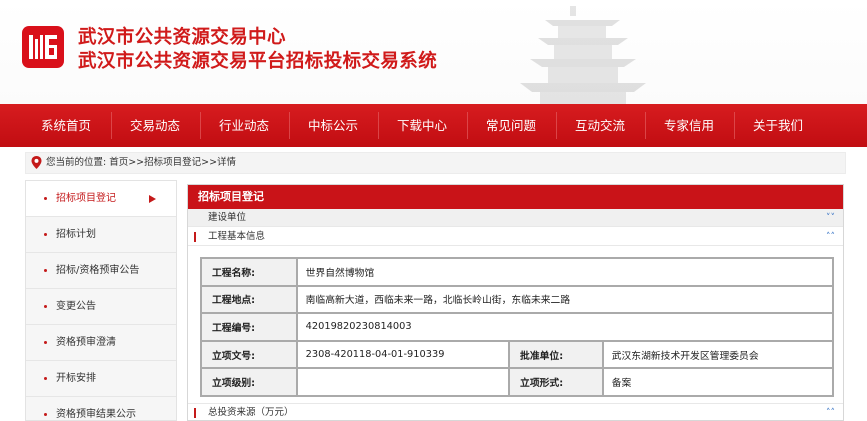  Describe the element at coordinates (515, 411) in the screenshot. I see `section-investment: 总投资来源（万元） ˄˄` at that location.